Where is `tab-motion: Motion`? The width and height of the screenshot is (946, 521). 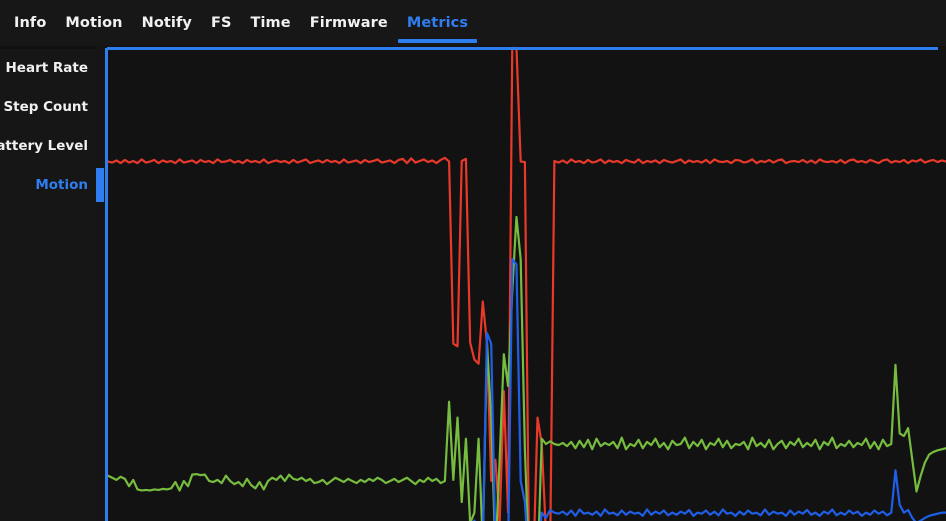 tab-motion: Motion is located at coordinates (93, 23).